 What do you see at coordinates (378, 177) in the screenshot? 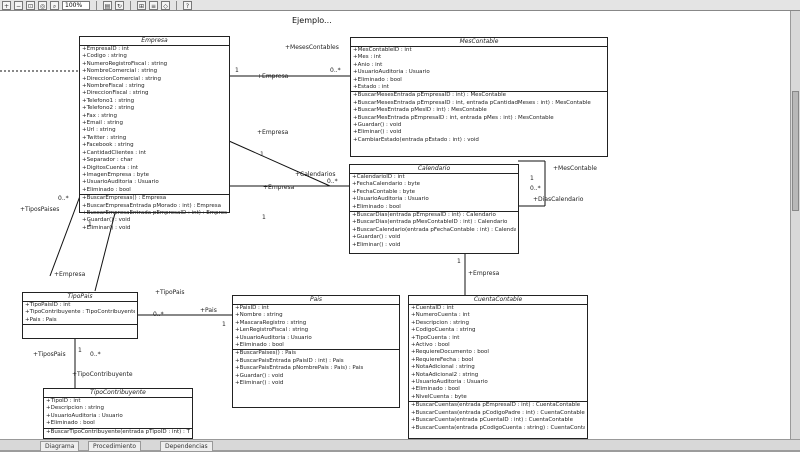
I see `attribute: +CalendarioID : int` at bounding box center [378, 177].